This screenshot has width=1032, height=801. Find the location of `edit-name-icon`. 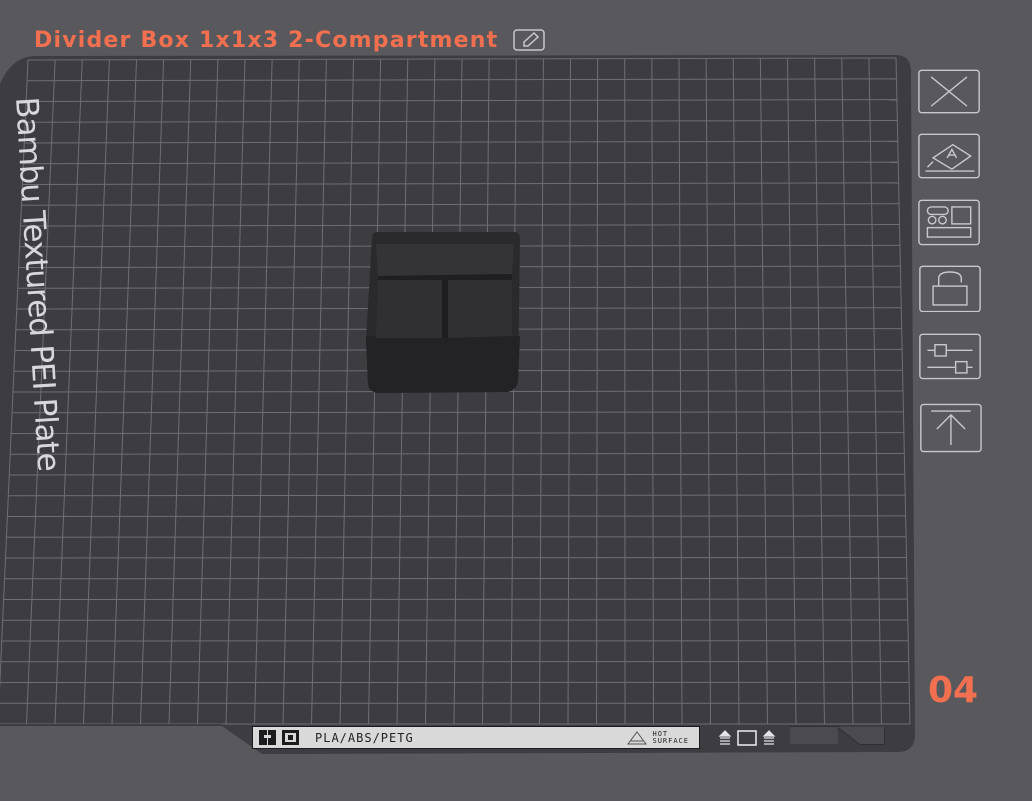

edit-name-icon is located at coordinates (529, 40).